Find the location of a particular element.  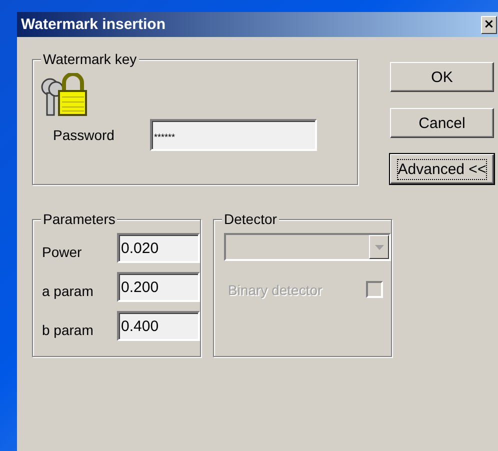

parameter-field: 0.200 is located at coordinates (158, 287).